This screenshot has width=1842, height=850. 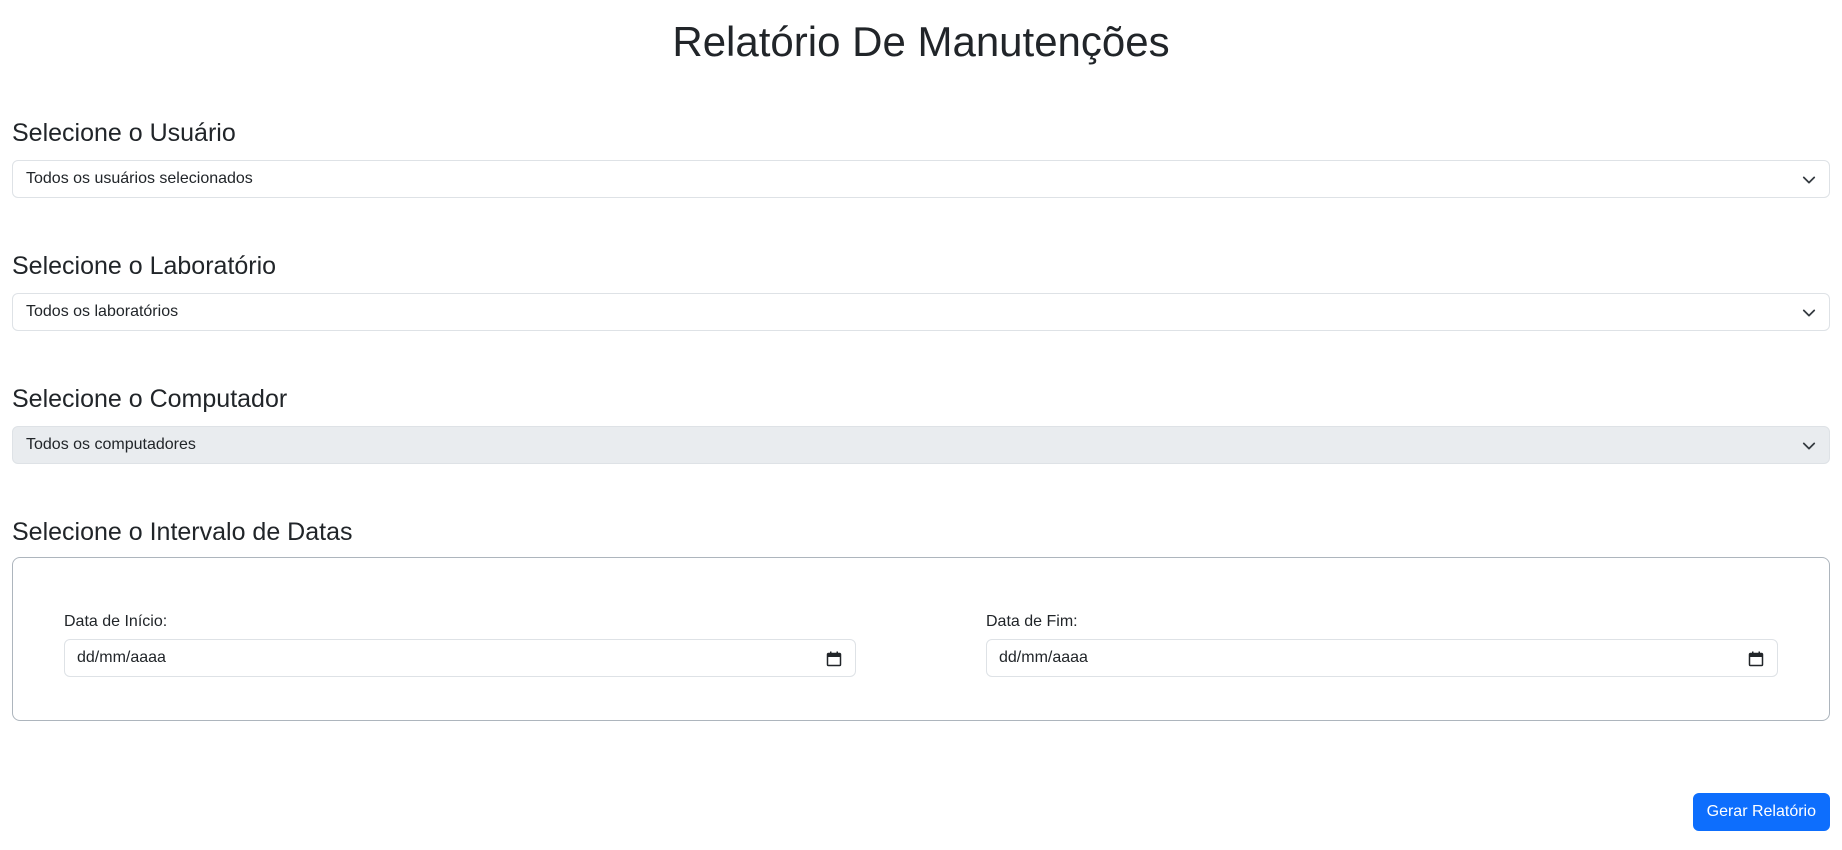 What do you see at coordinates (144, 266) in the screenshot?
I see `lab-section-label: Selecione o Laboratório` at bounding box center [144, 266].